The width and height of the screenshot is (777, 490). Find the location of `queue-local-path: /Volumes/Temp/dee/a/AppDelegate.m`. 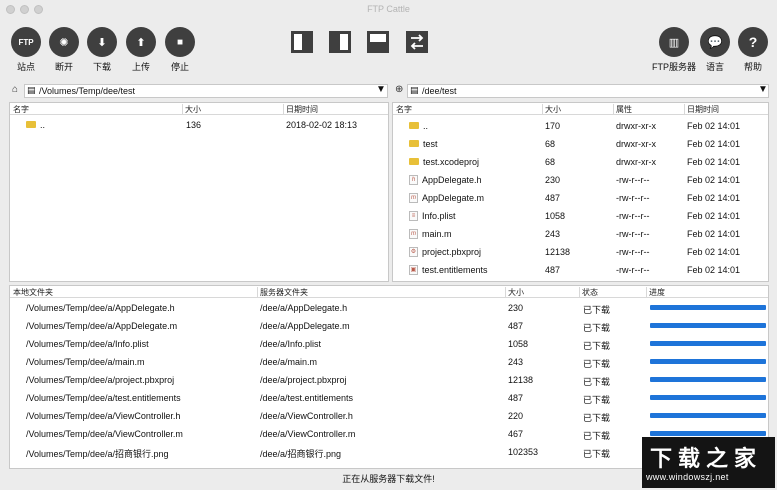

queue-local-path: /Volumes/Temp/dee/a/AppDelegate.m is located at coordinates (102, 326).